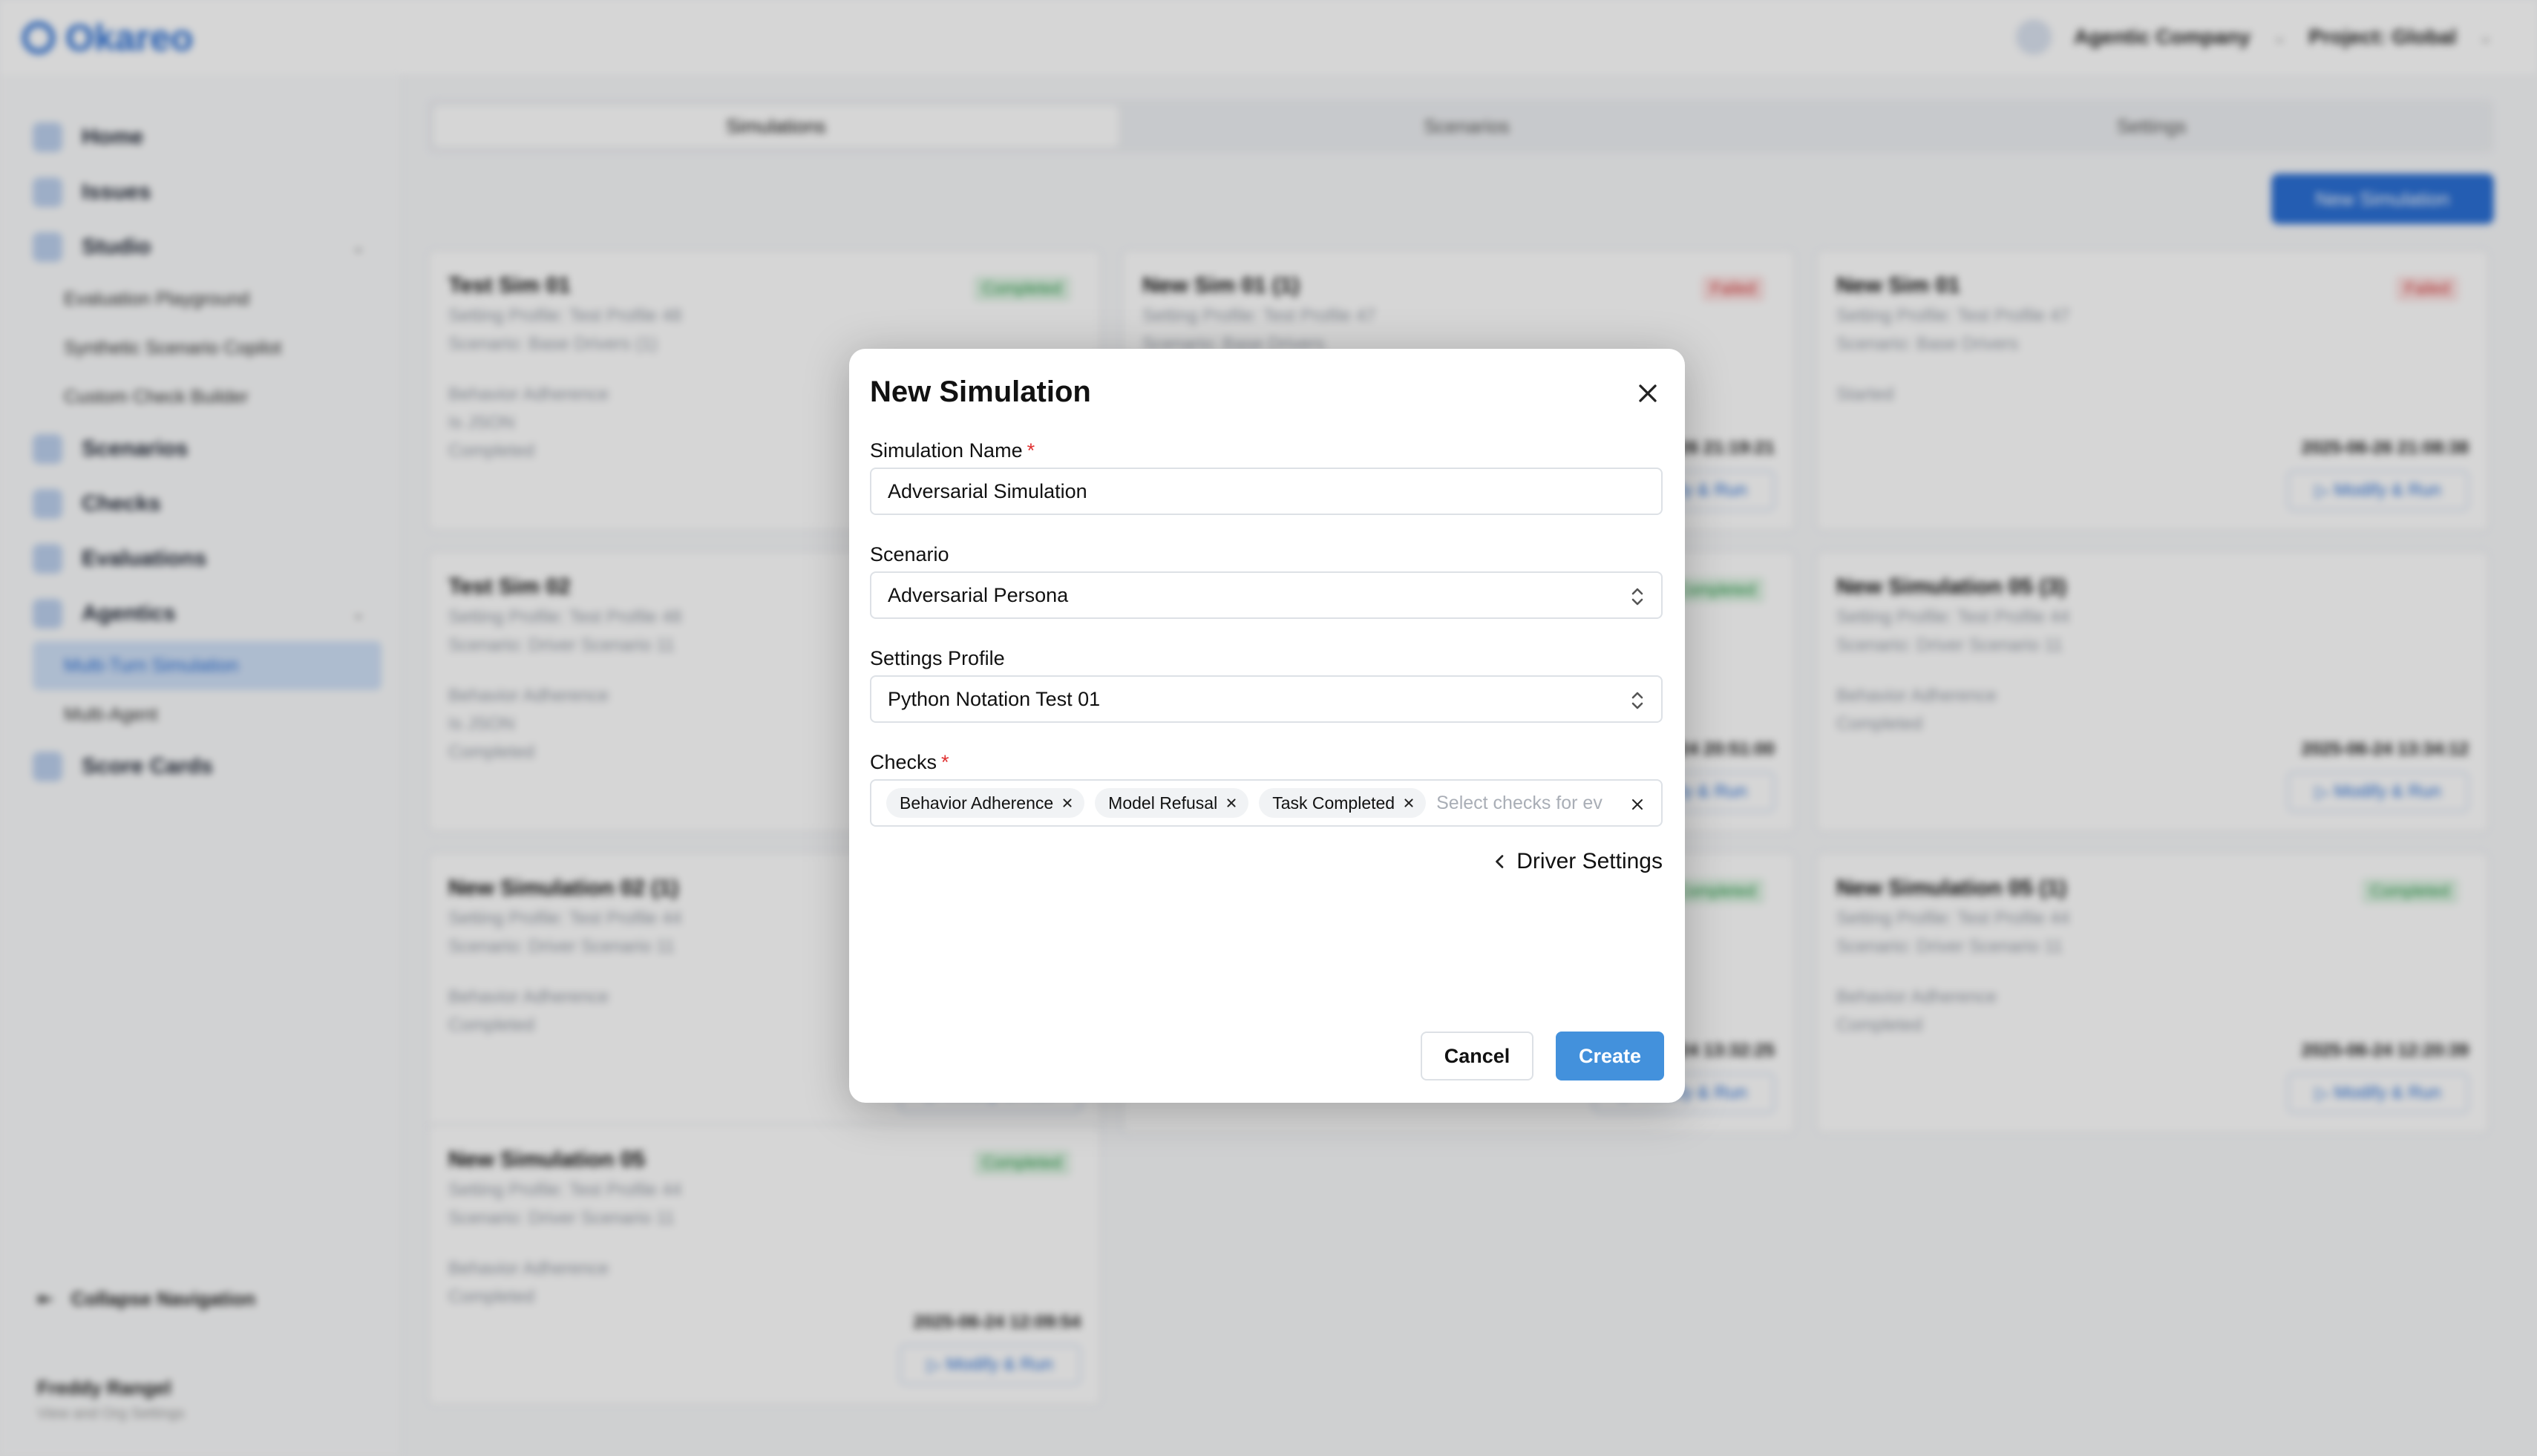 The image size is (2537, 1456). I want to click on checks-label: Checks *, so click(909, 763).